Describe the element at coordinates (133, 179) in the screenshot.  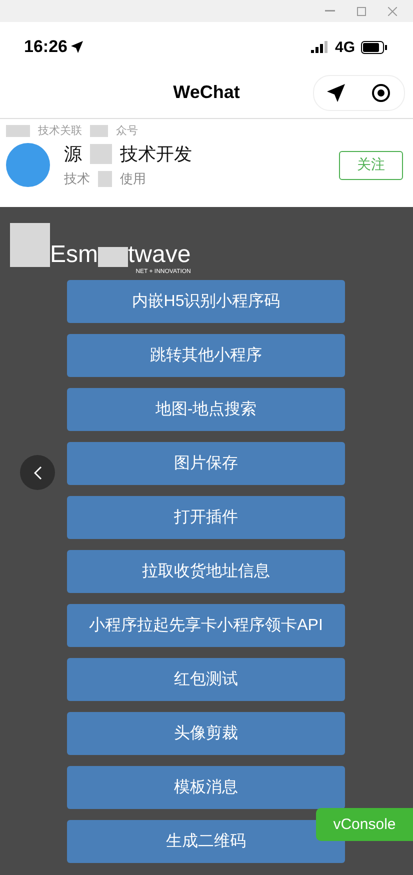
I see `account-description: 使用` at that location.